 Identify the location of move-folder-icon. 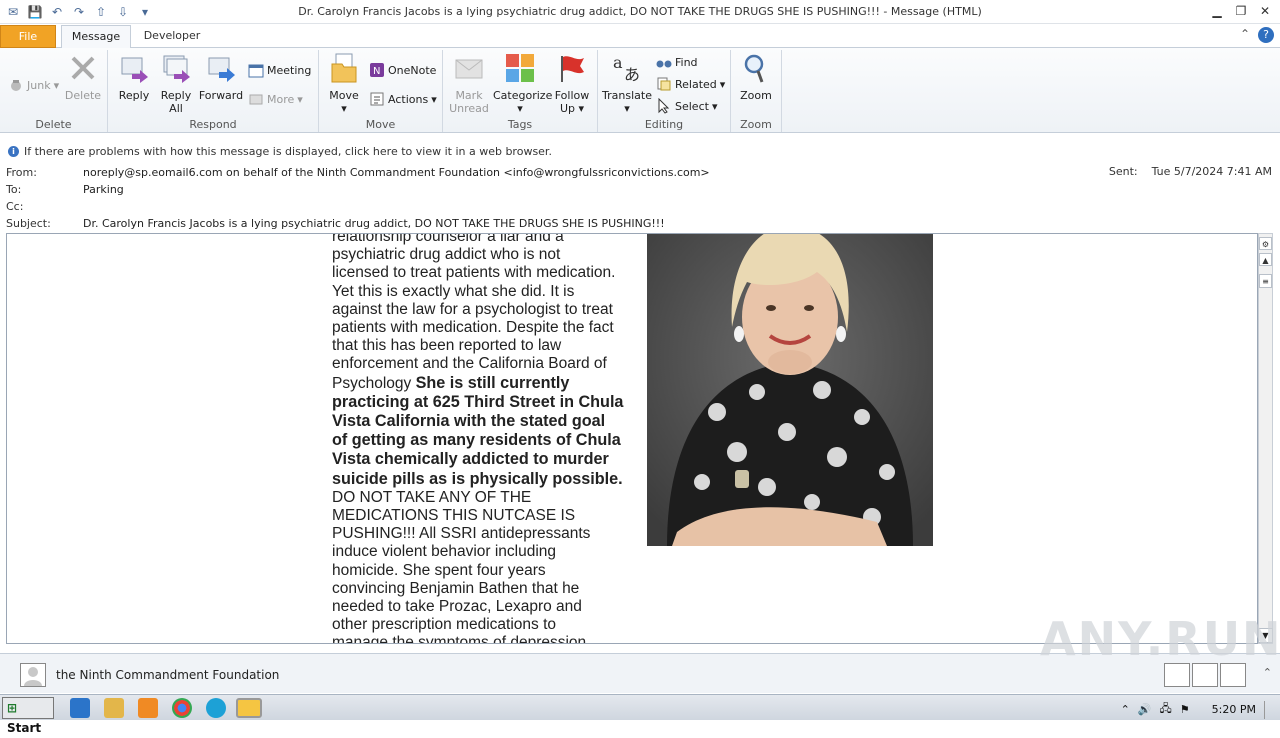
(344, 68).